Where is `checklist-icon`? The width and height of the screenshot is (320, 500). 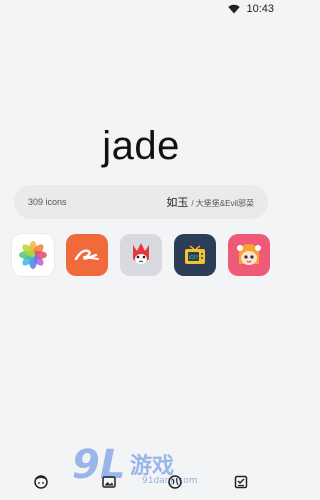
checklist-icon is located at coordinates (241, 482).